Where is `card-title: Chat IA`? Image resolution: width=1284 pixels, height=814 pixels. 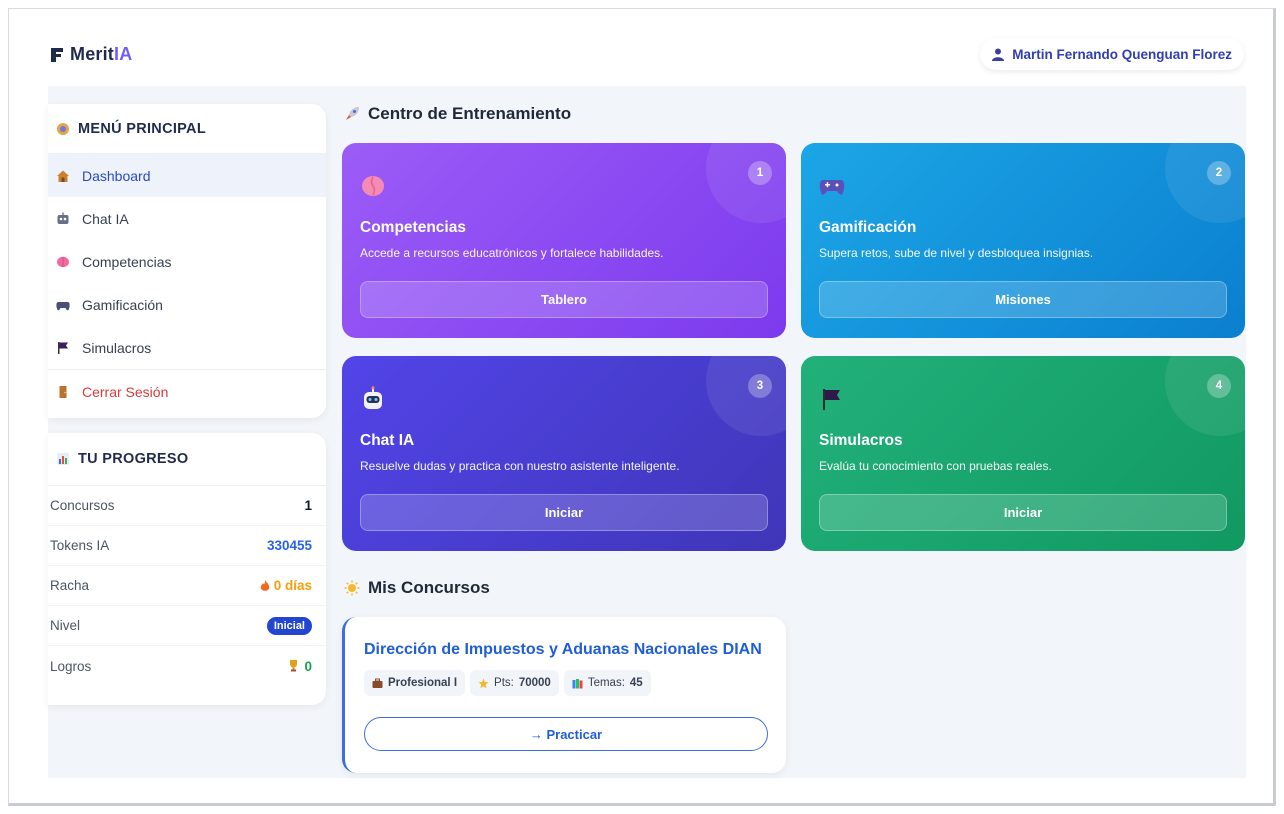
card-title: Chat IA is located at coordinates (387, 440).